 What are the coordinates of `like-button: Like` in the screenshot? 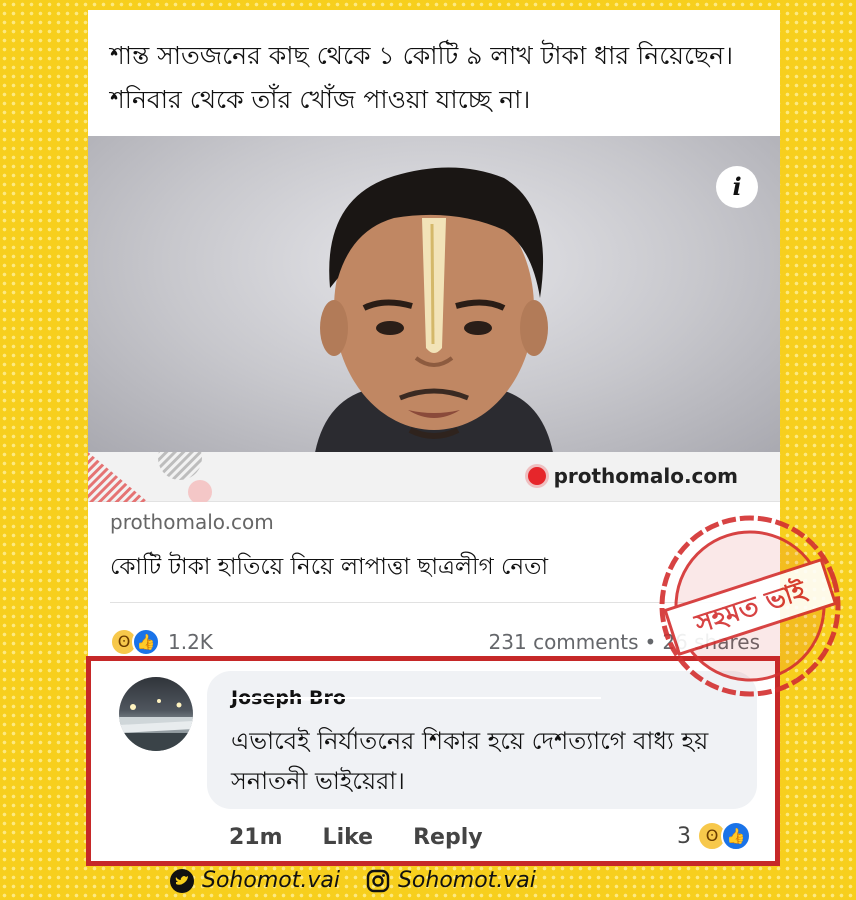 It's located at (348, 837).